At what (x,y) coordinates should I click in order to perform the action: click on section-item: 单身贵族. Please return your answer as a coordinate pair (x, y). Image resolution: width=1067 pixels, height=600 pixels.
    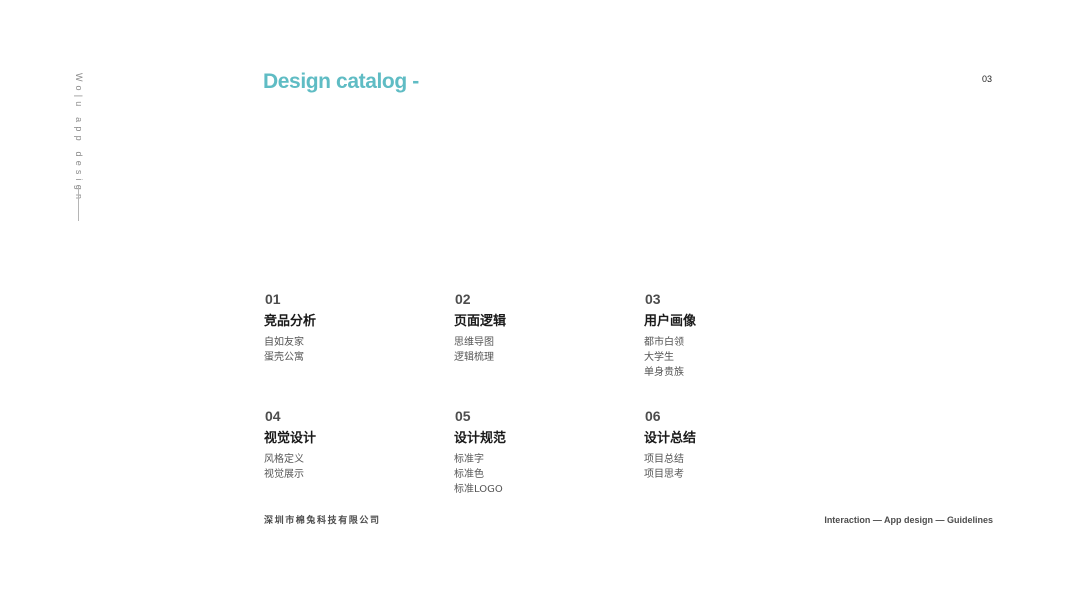
    Looking at the image, I should click on (664, 372).